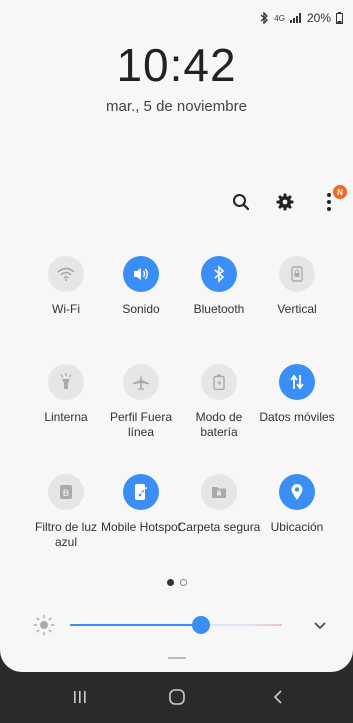 This screenshot has width=353, height=723. What do you see at coordinates (340, 192) in the screenshot?
I see `notification-badge: N` at bounding box center [340, 192].